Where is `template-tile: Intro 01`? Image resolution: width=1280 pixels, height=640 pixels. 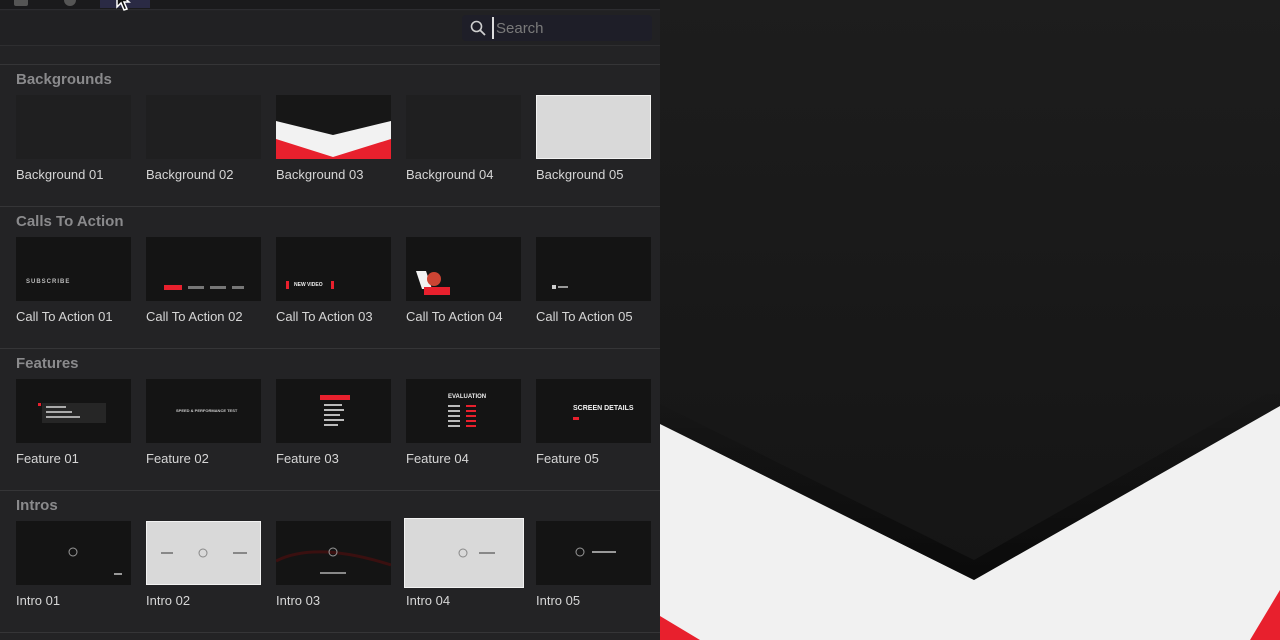
template-tile: Intro 01 is located at coordinates (74, 564).